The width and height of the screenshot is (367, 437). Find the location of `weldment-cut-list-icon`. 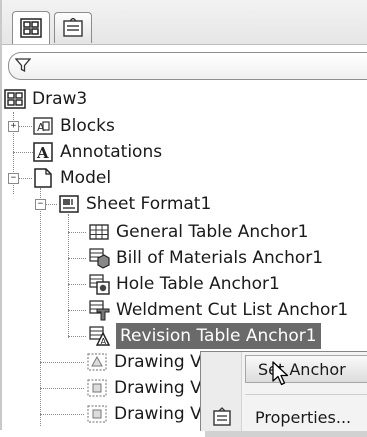

weldment-cut-list-icon is located at coordinates (99, 310).